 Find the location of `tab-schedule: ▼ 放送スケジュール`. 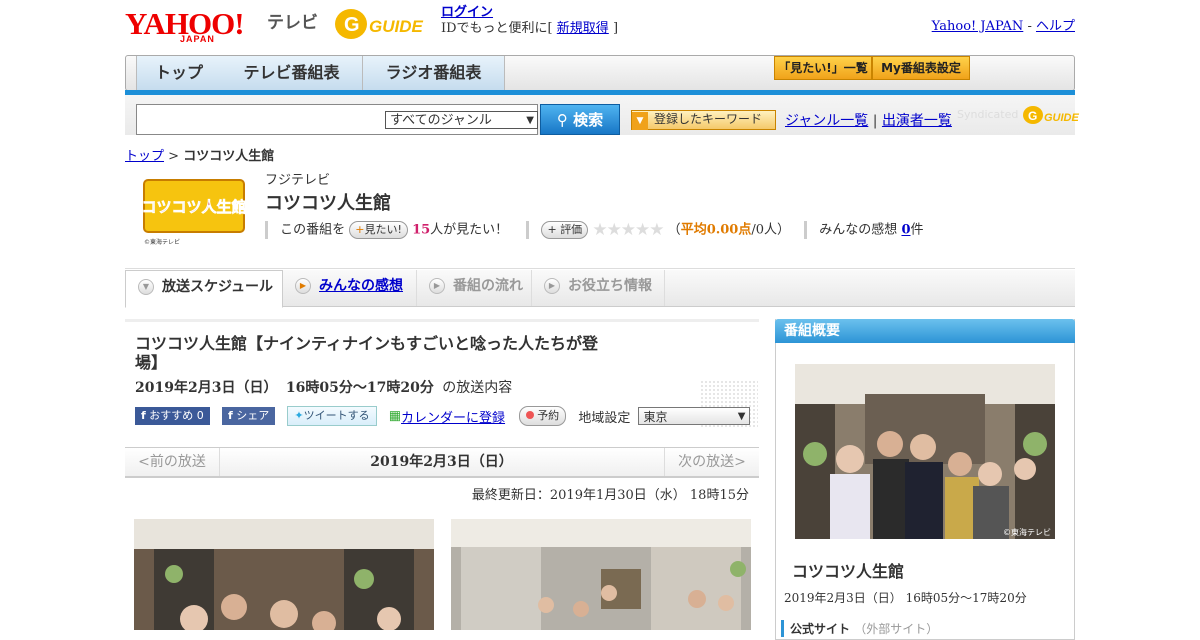

tab-schedule: ▼ 放送スケジュール is located at coordinates (204, 289).